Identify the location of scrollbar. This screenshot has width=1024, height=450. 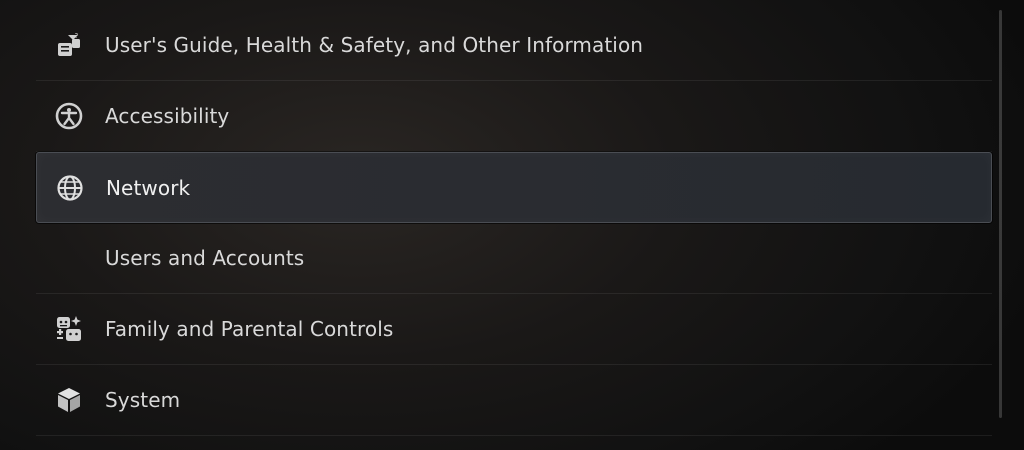
(1000, 214).